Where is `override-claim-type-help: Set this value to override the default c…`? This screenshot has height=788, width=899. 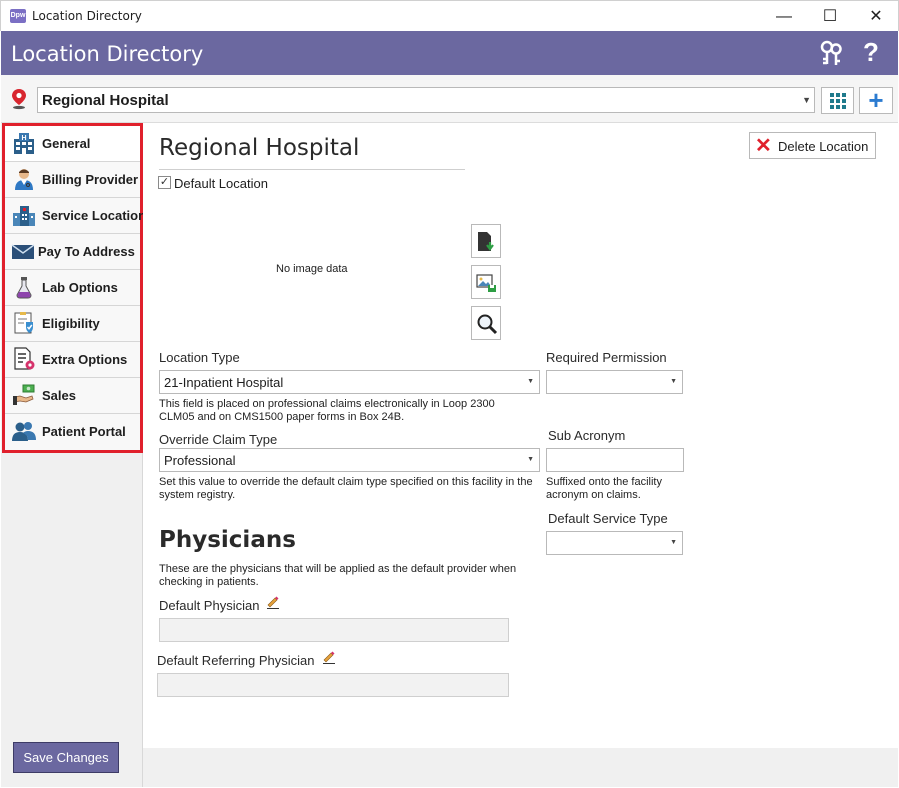 override-claim-type-help: Set this value to override the default c… is located at coordinates (346, 488).